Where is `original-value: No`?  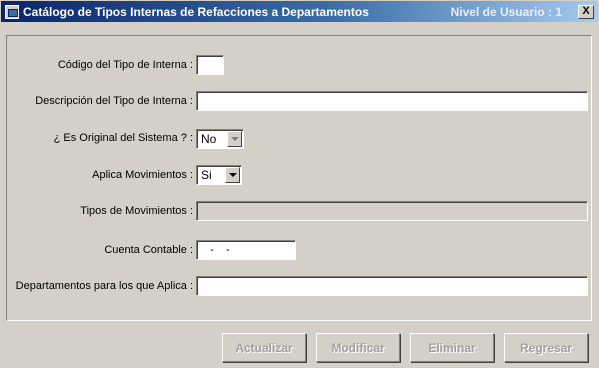 original-value: No is located at coordinates (209, 139).